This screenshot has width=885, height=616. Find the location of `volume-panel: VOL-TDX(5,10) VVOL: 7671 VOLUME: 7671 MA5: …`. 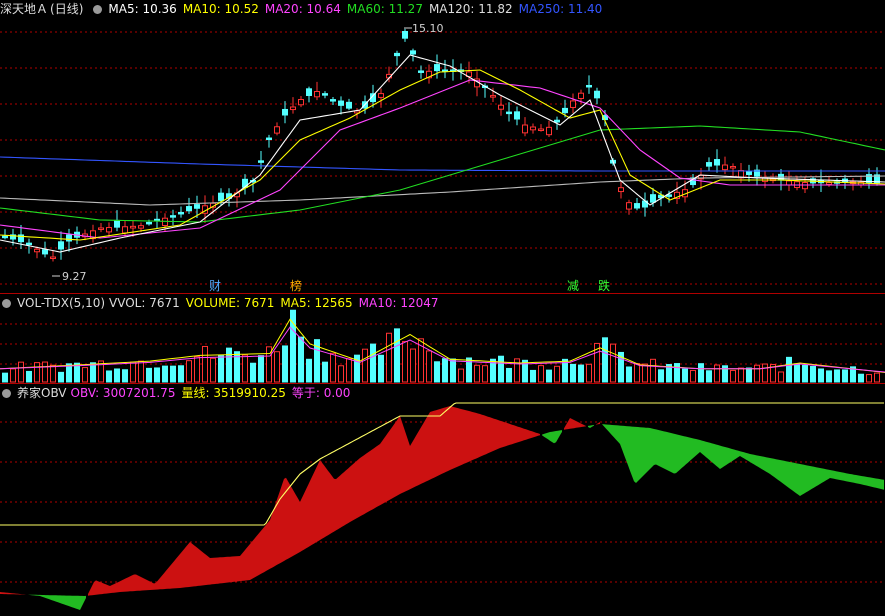

volume-panel: VOL-TDX(5,10) VVOL: 7671 VOLUME: 7671 MA5: … is located at coordinates (442, 338).